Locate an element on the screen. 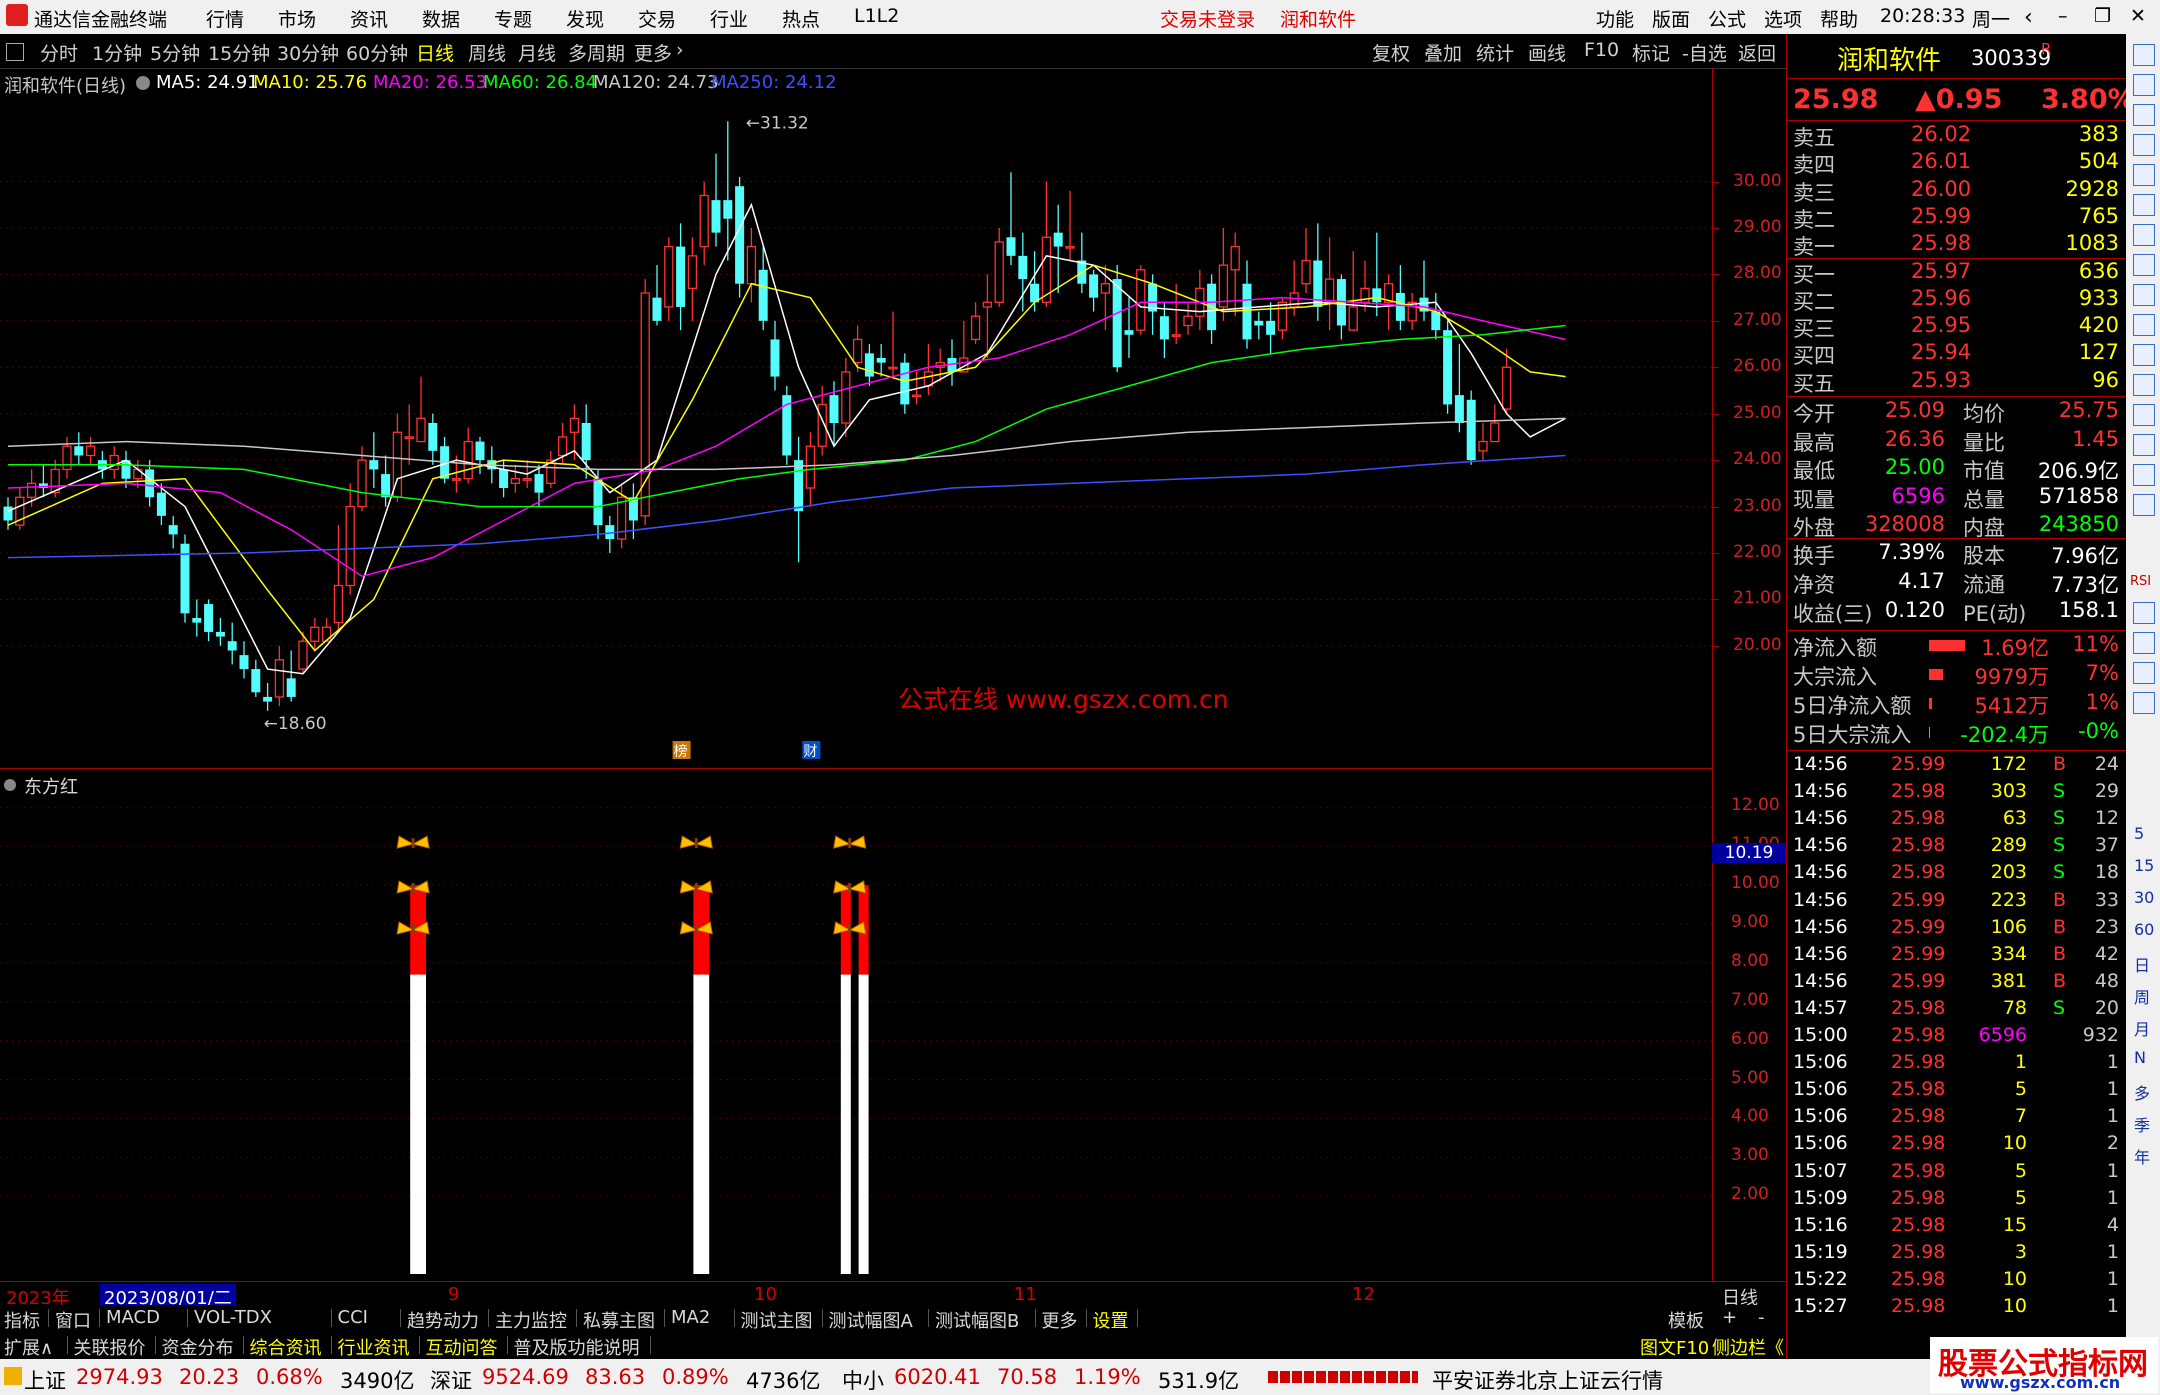 The width and height of the screenshot is (2160, 1395). menu-item-xuanxiang: 选项 is located at coordinates (1783, 18).